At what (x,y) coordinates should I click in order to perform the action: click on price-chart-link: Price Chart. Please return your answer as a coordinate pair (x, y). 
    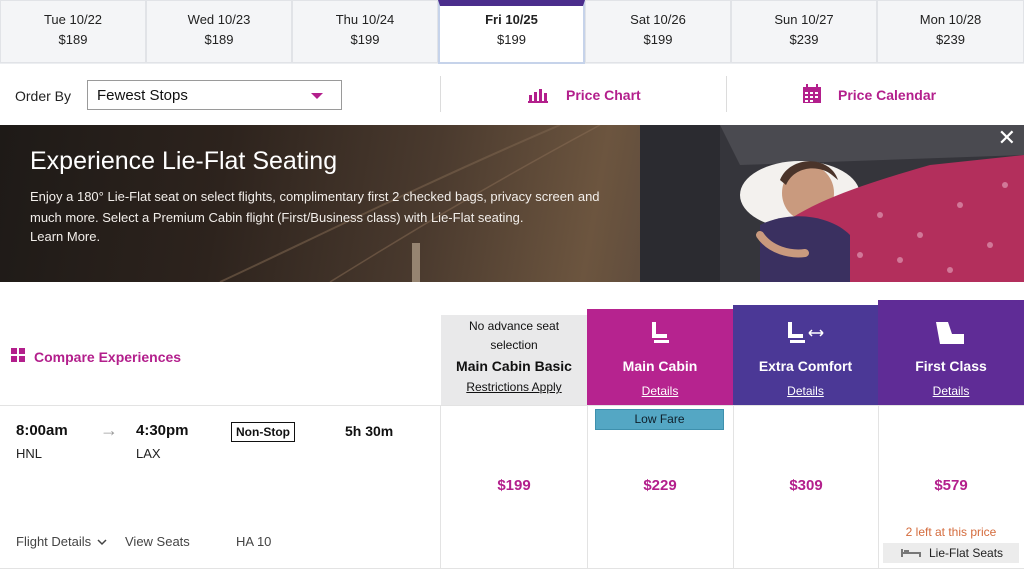
    Looking at the image, I should click on (588, 95).